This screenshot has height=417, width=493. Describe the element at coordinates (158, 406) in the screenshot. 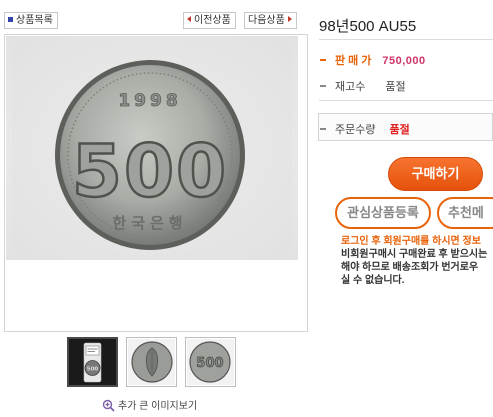

I see `bigger-image-label: 추가 큰 이미지보기` at that location.